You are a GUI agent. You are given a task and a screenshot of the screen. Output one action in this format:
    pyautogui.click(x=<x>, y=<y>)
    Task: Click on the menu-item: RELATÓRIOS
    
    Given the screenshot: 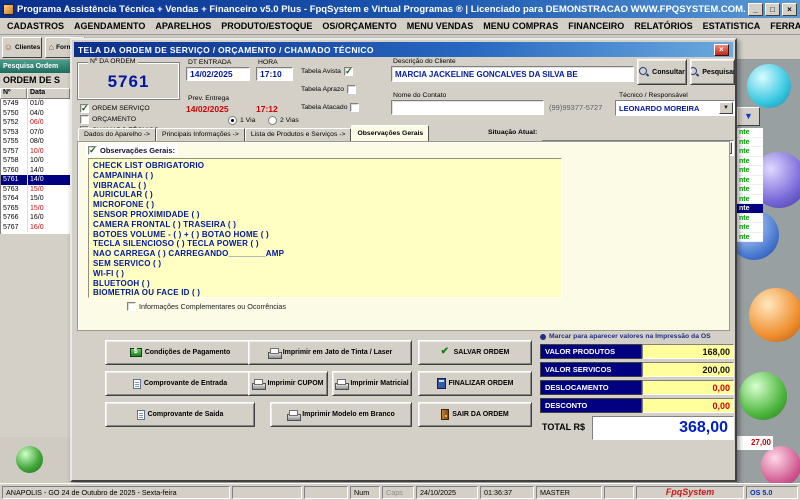 What is the action you would take?
    pyautogui.click(x=663, y=26)
    